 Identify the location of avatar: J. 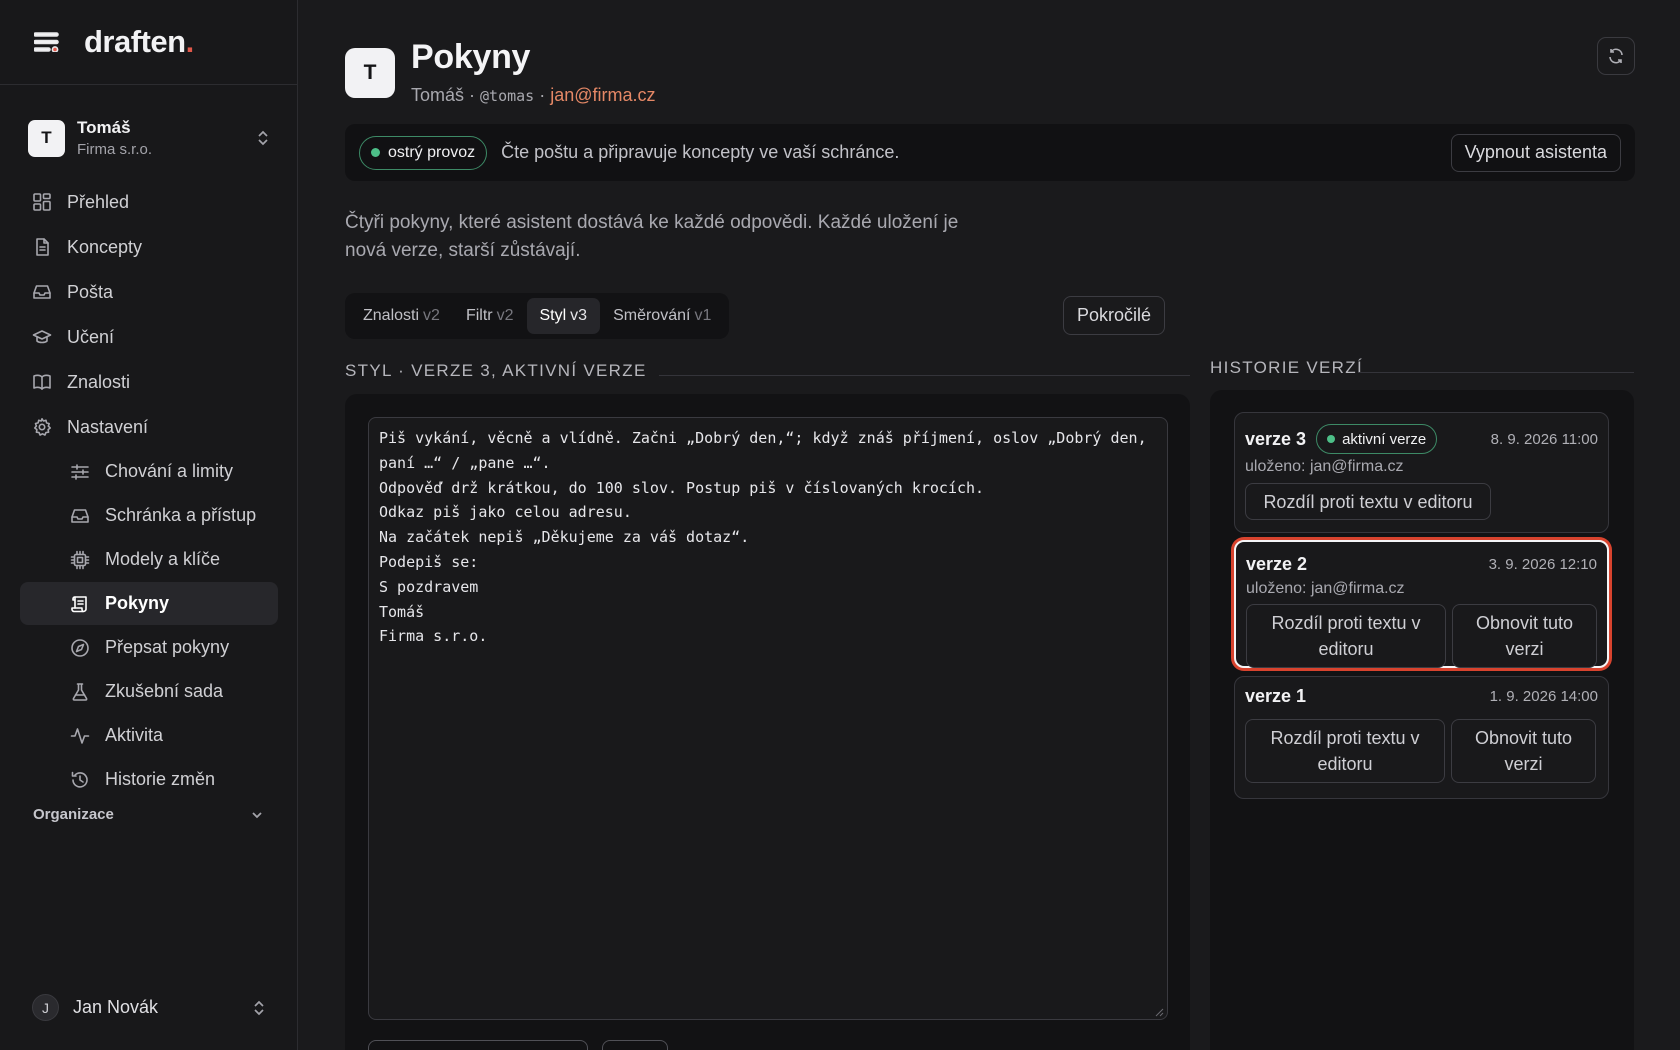
(45, 1007).